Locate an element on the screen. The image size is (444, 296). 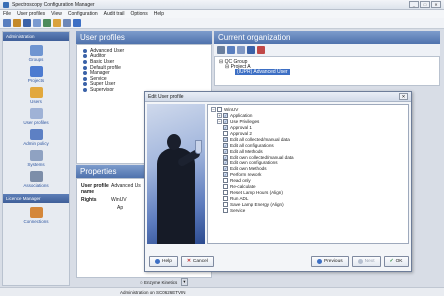
next-button: Next is located at coordinates (366, 261).